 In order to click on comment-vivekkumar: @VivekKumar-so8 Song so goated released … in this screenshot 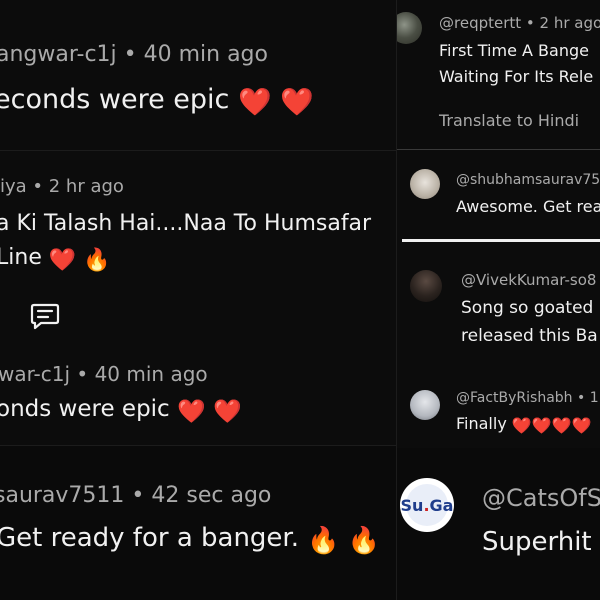, I will do `click(498, 307)`.